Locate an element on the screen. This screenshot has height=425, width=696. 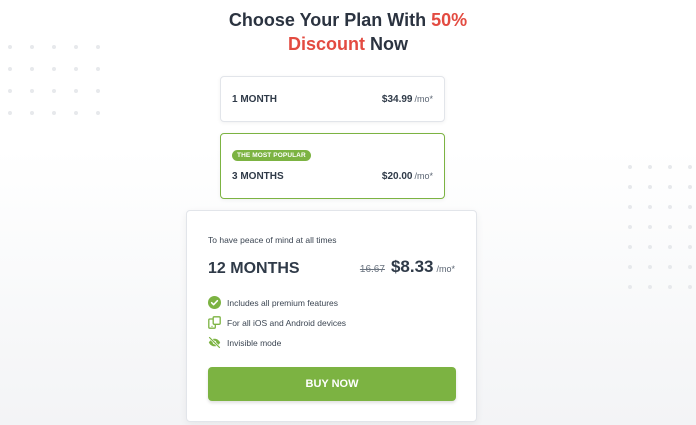
plan-price: 16.67 $8.33 /mo* is located at coordinates (407, 267).